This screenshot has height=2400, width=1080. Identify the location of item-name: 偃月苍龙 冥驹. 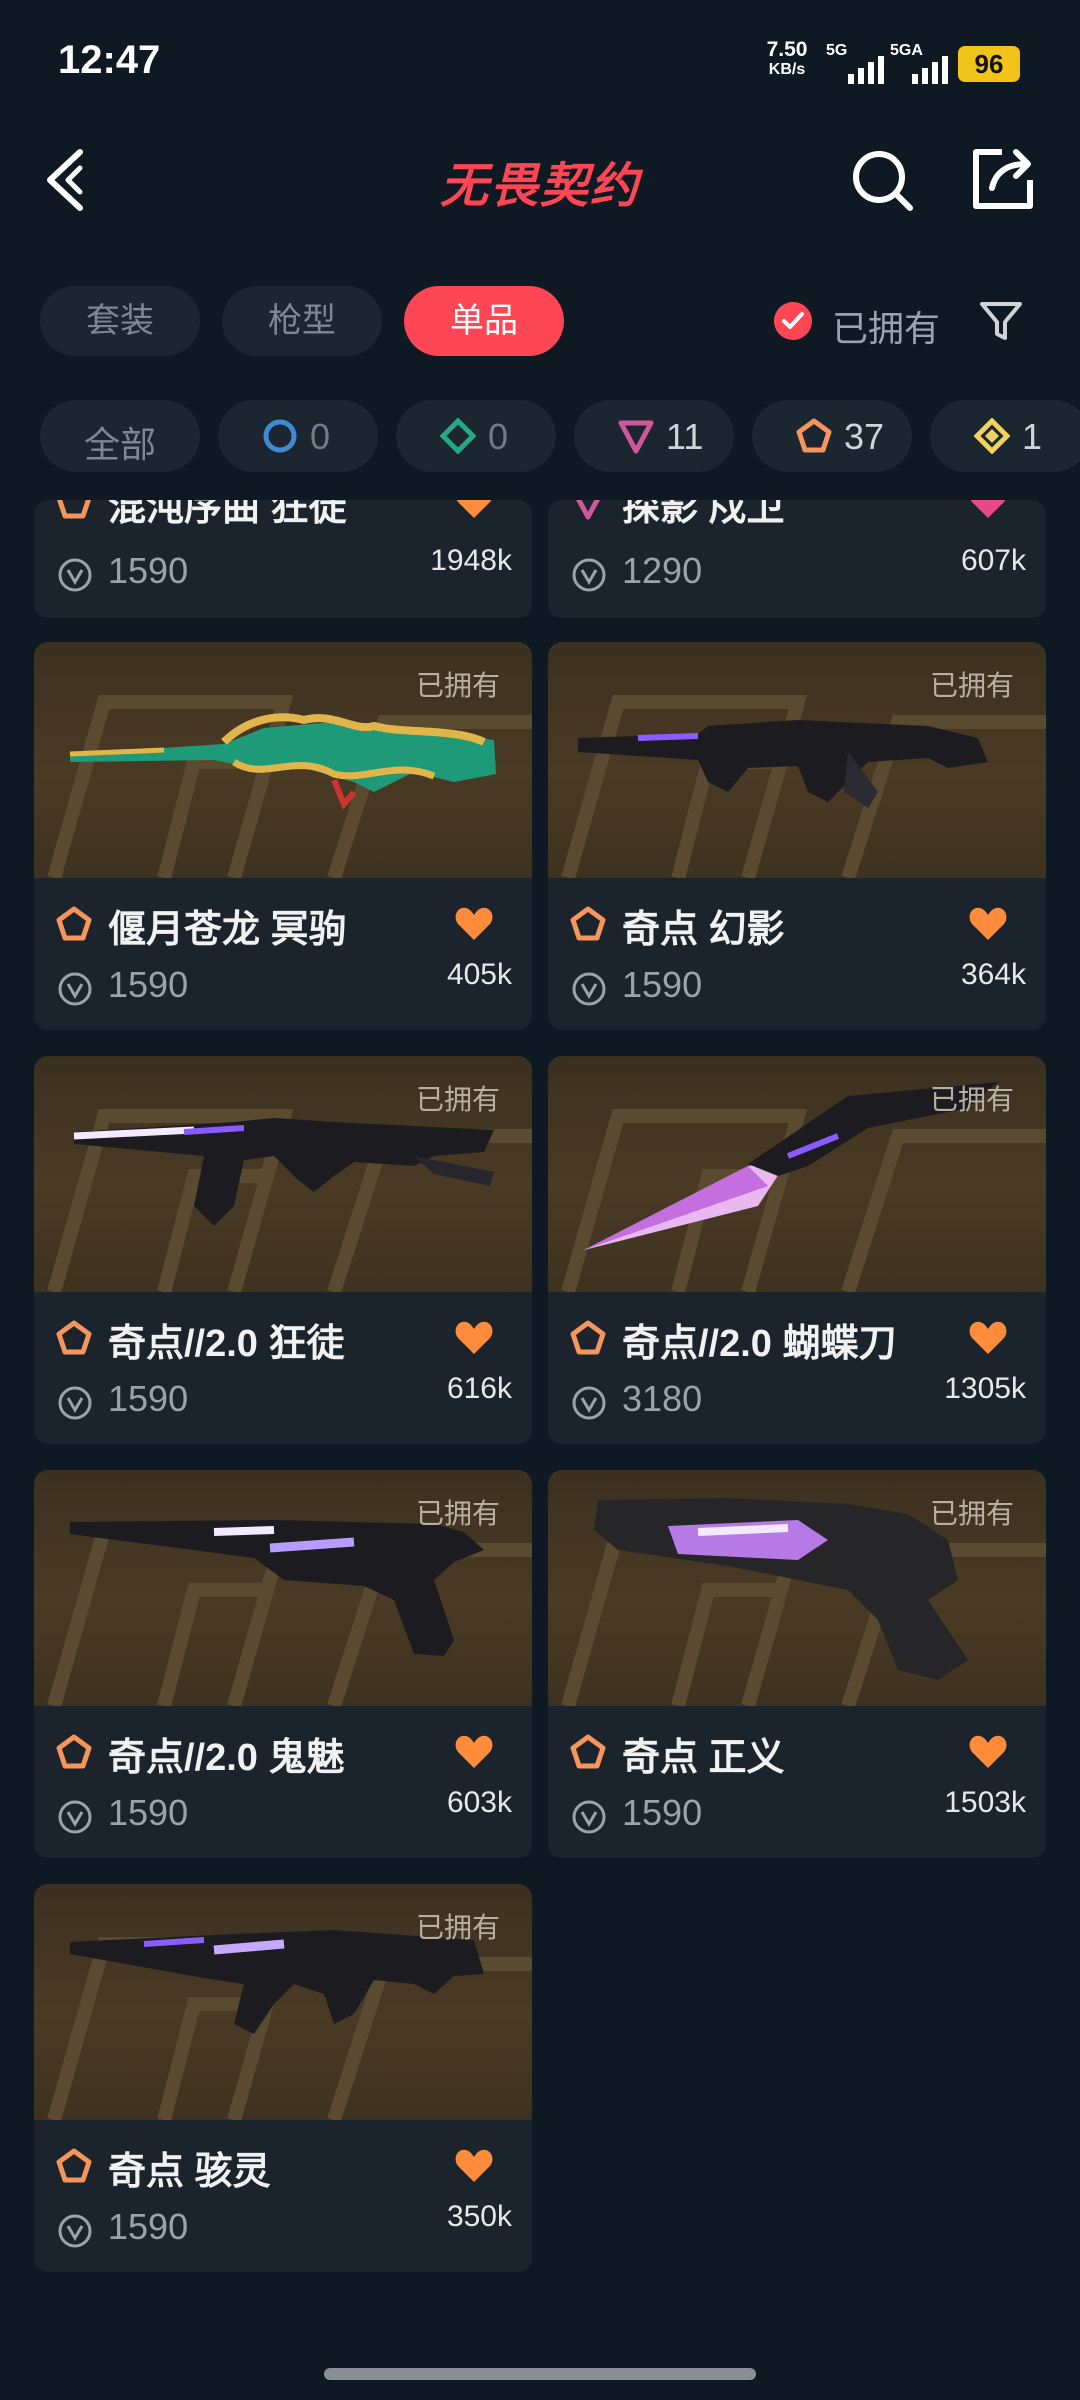
(227, 930).